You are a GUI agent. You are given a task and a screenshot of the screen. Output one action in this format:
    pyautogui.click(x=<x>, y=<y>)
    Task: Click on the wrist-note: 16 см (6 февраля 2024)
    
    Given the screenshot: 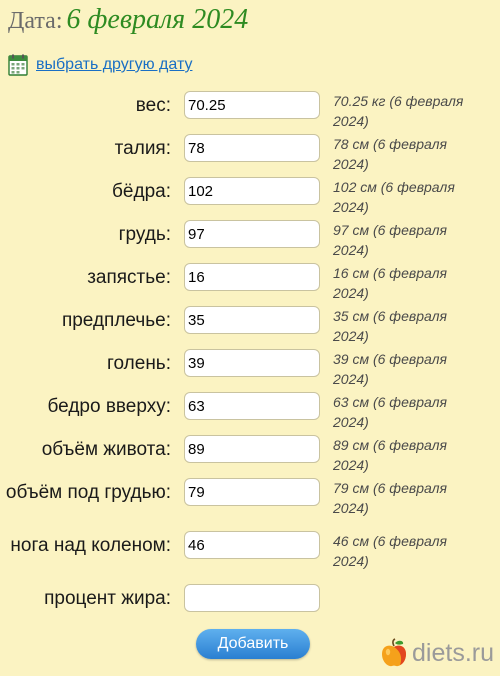 What is the action you would take?
    pyautogui.click(x=390, y=283)
    